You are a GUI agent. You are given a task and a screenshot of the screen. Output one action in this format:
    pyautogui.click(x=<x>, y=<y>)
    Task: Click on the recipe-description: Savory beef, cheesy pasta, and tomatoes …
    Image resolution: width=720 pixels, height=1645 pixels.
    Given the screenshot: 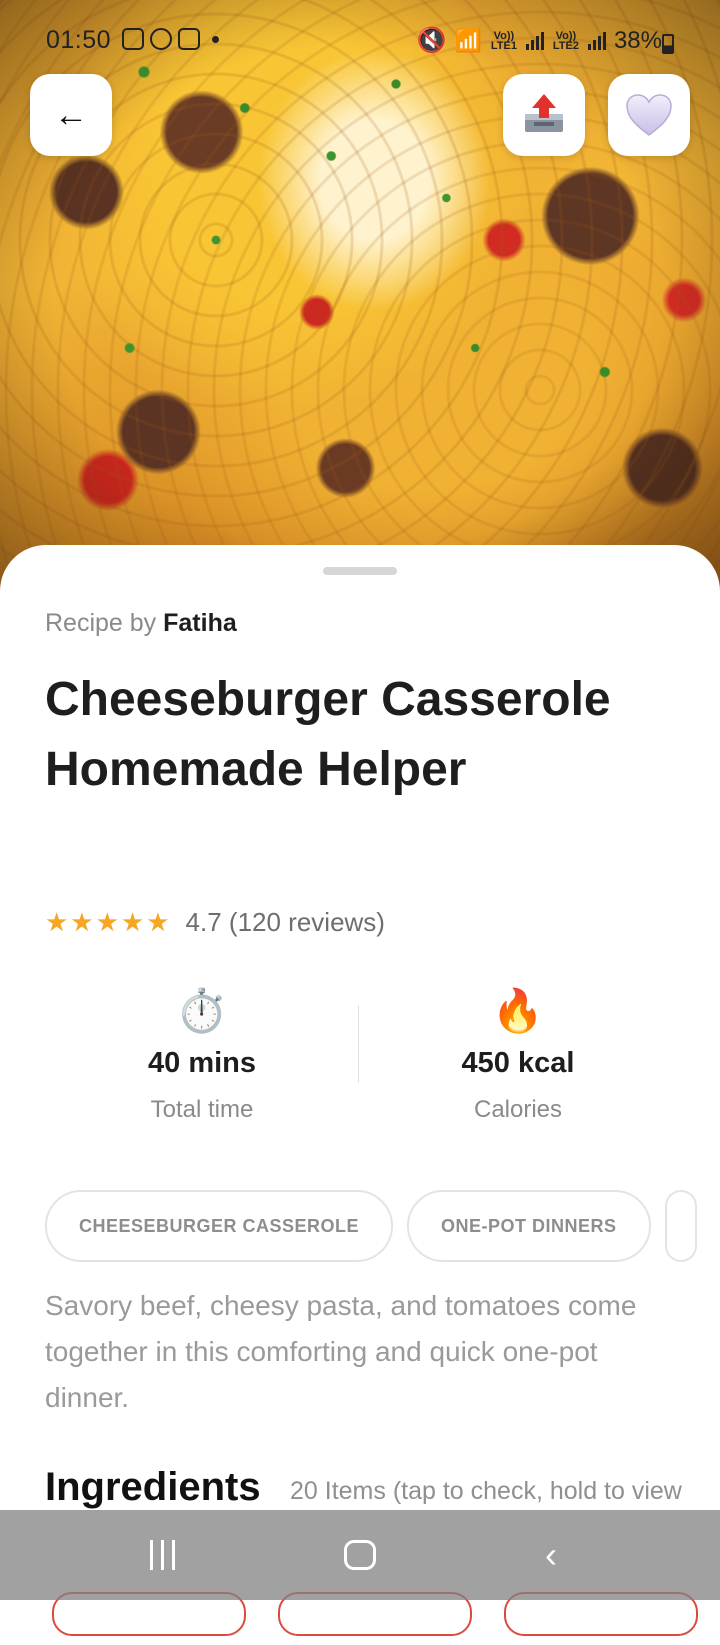 What is the action you would take?
    pyautogui.click(x=341, y=1351)
    